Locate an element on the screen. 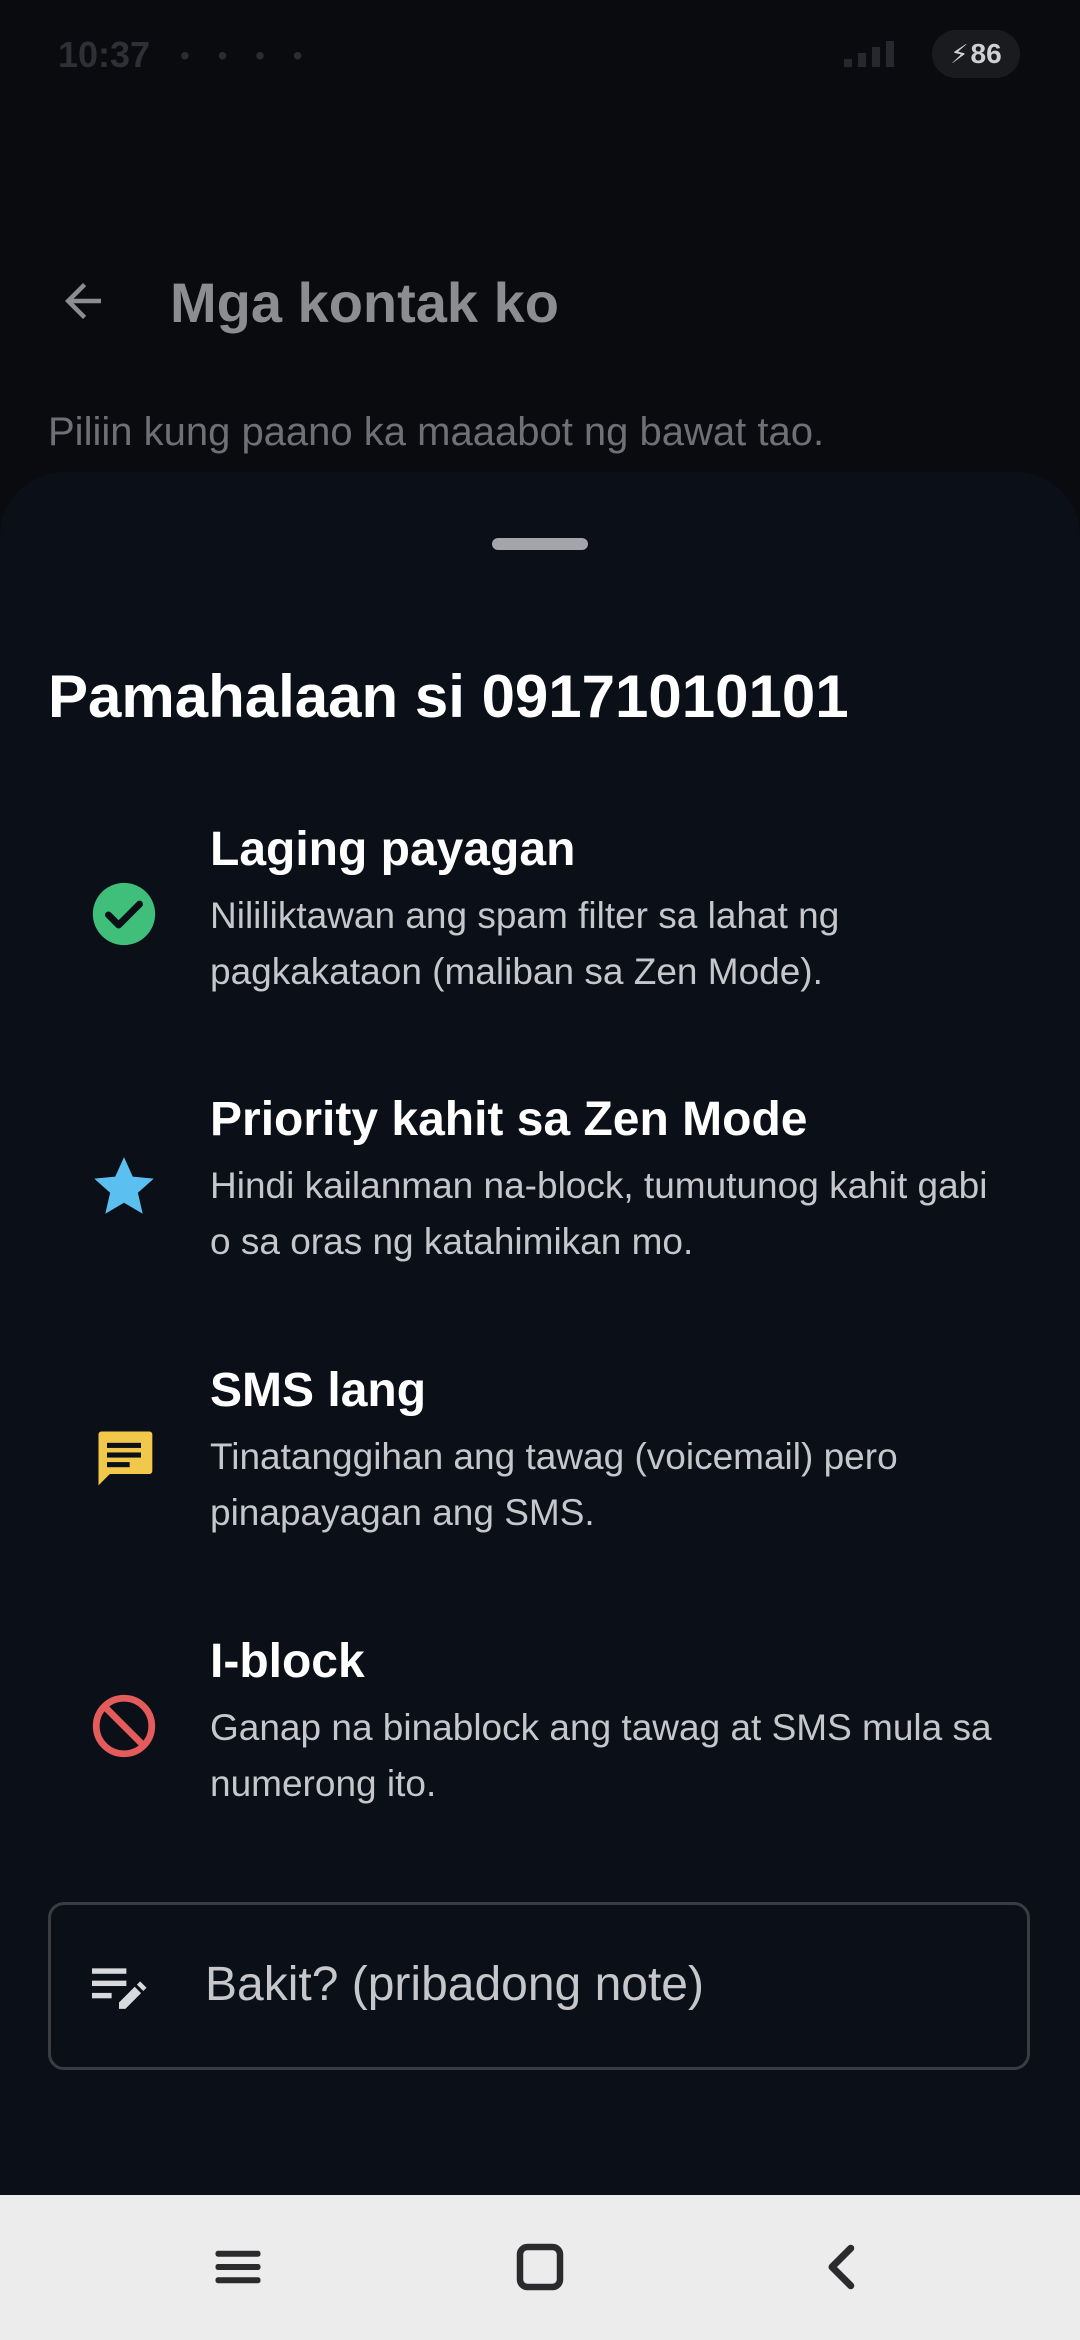 The image size is (1080, 2340). battery-indicator: ⚡ 86 is located at coordinates (976, 54).